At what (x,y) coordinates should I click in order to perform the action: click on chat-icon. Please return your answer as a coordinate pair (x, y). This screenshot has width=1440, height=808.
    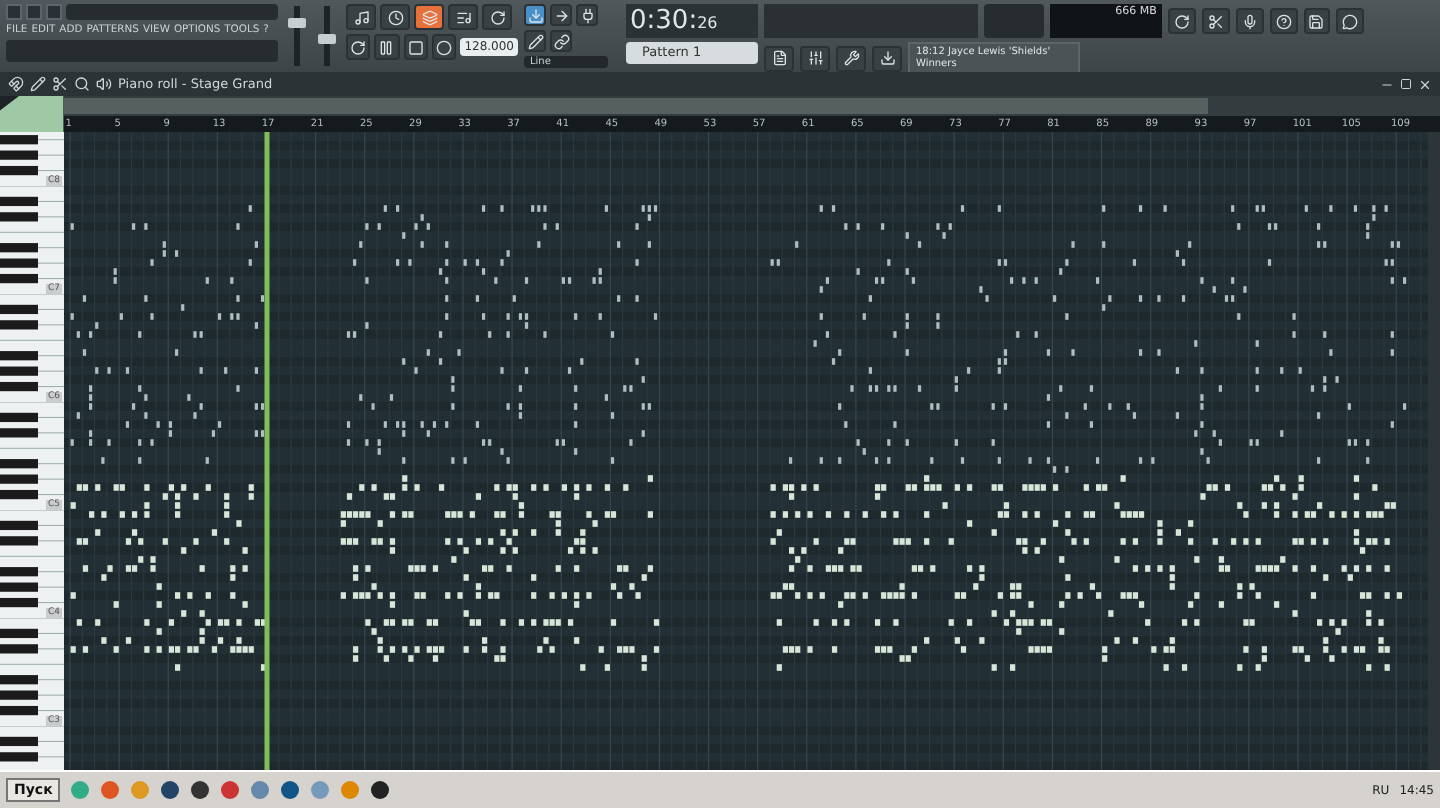
    Looking at the image, I should click on (1350, 21).